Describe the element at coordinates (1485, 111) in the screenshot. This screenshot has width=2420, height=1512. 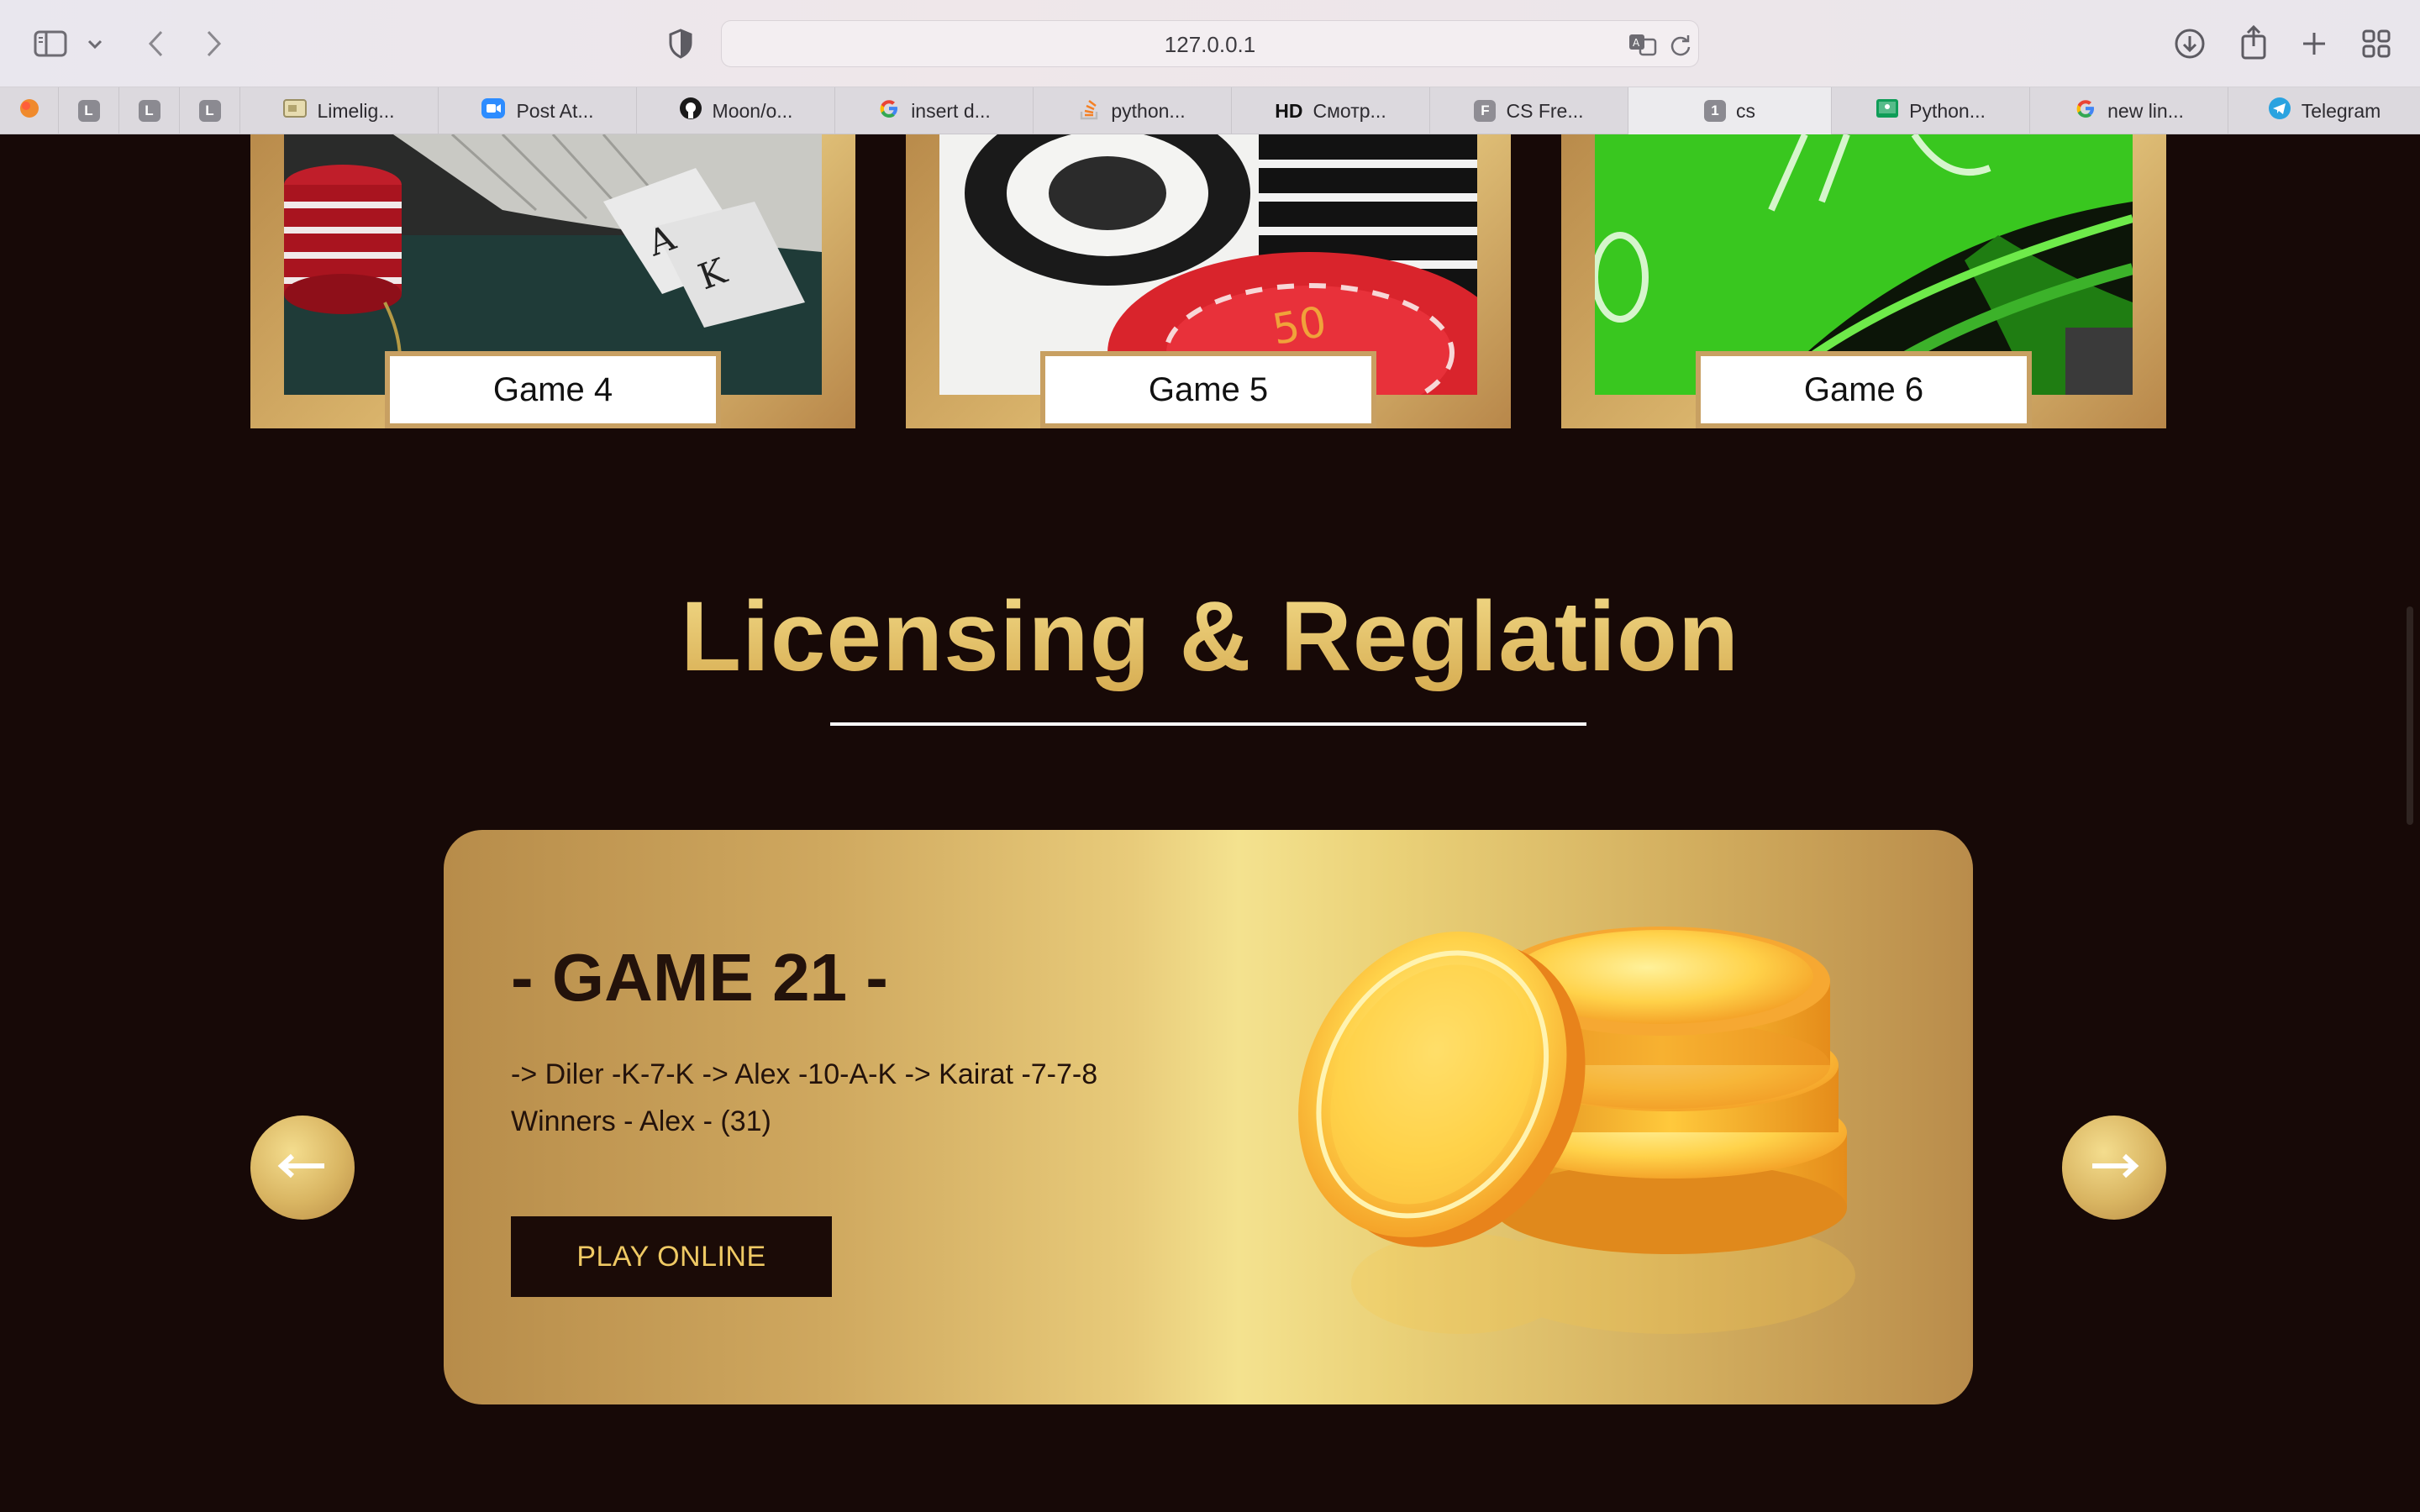
I see `letter-f-icon: F` at that location.